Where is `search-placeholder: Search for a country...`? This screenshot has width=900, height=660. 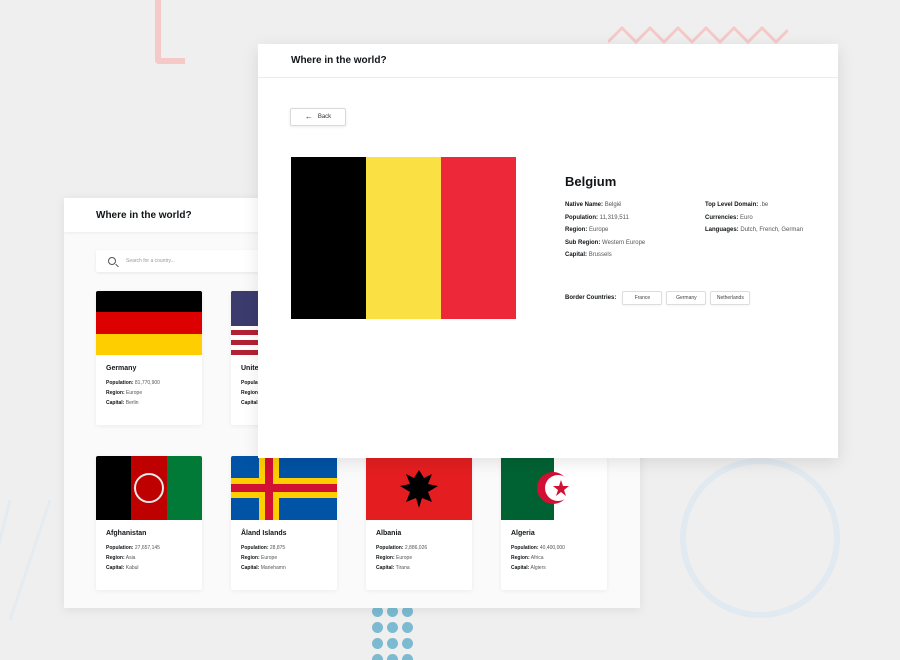 search-placeholder: Search for a country... is located at coordinates (150, 261).